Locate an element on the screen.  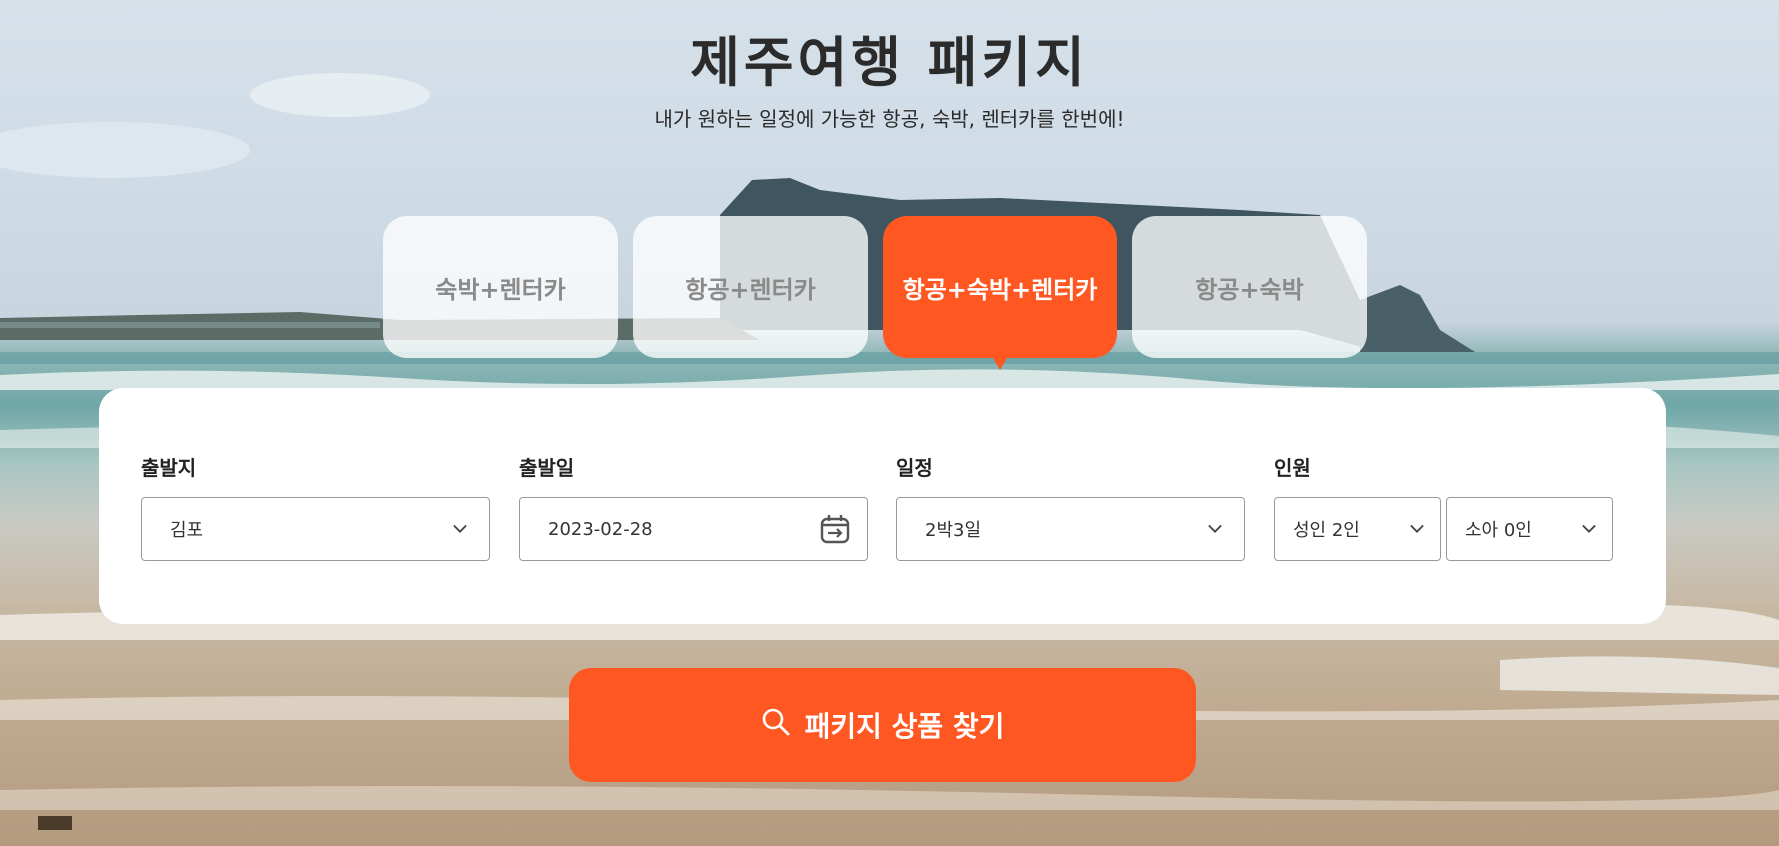
people-label: 인원 is located at coordinates (1292, 468).